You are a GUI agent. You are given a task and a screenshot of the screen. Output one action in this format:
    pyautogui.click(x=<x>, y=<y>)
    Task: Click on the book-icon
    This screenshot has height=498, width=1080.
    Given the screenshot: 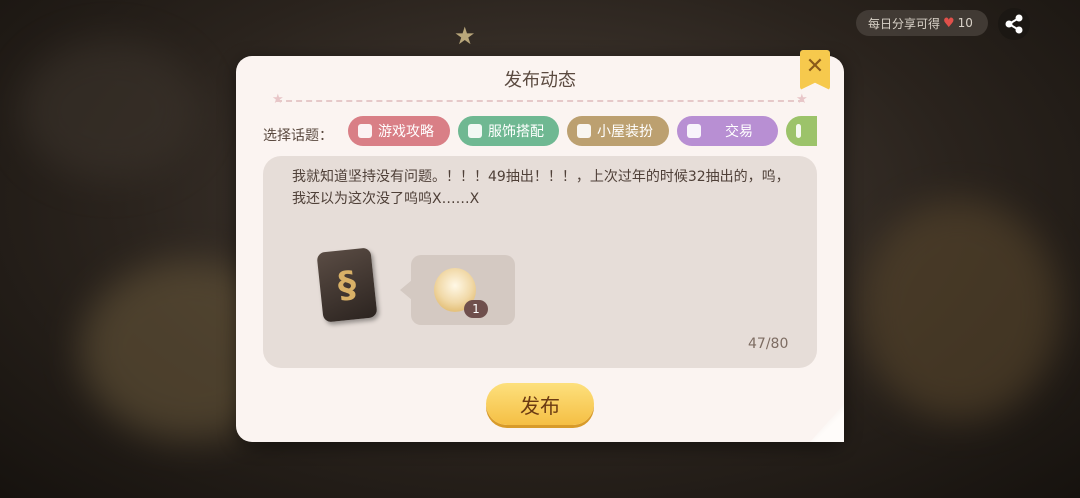 What is the action you would take?
    pyautogui.click(x=365, y=131)
    